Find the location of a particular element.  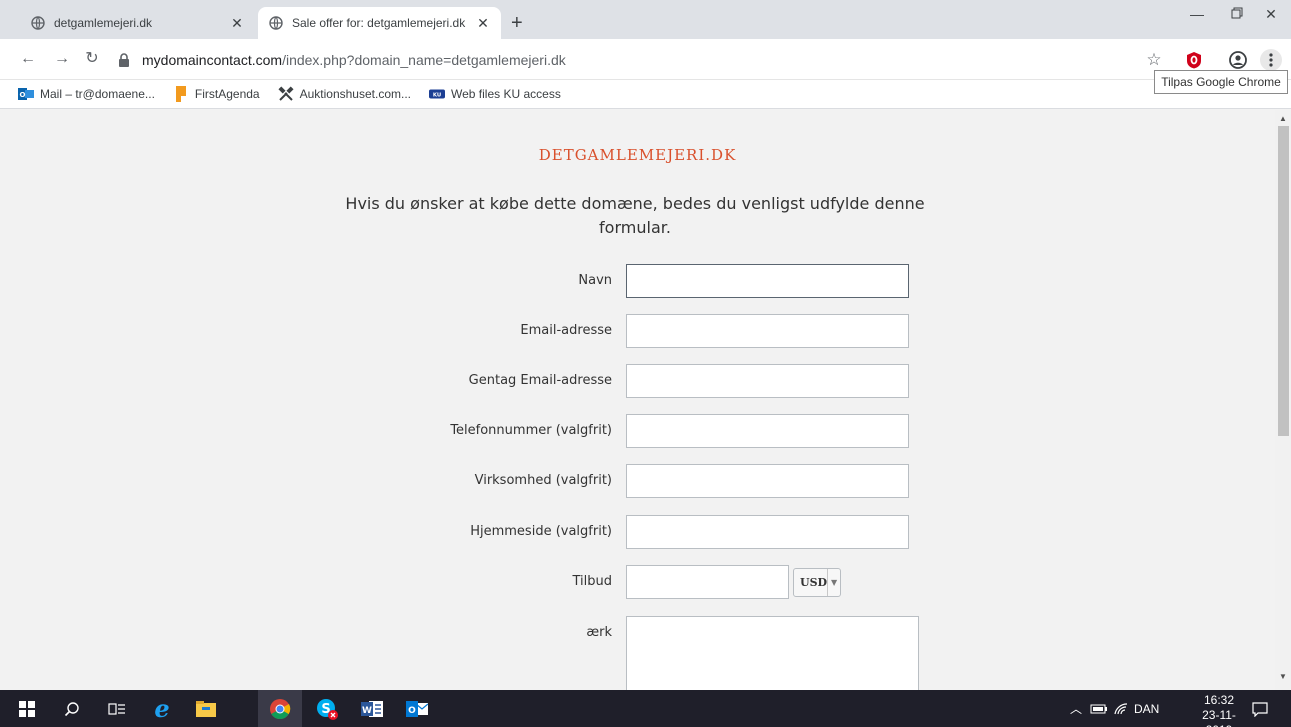

field-label: Virksomhed (valgfrit) is located at coordinates (543, 480).